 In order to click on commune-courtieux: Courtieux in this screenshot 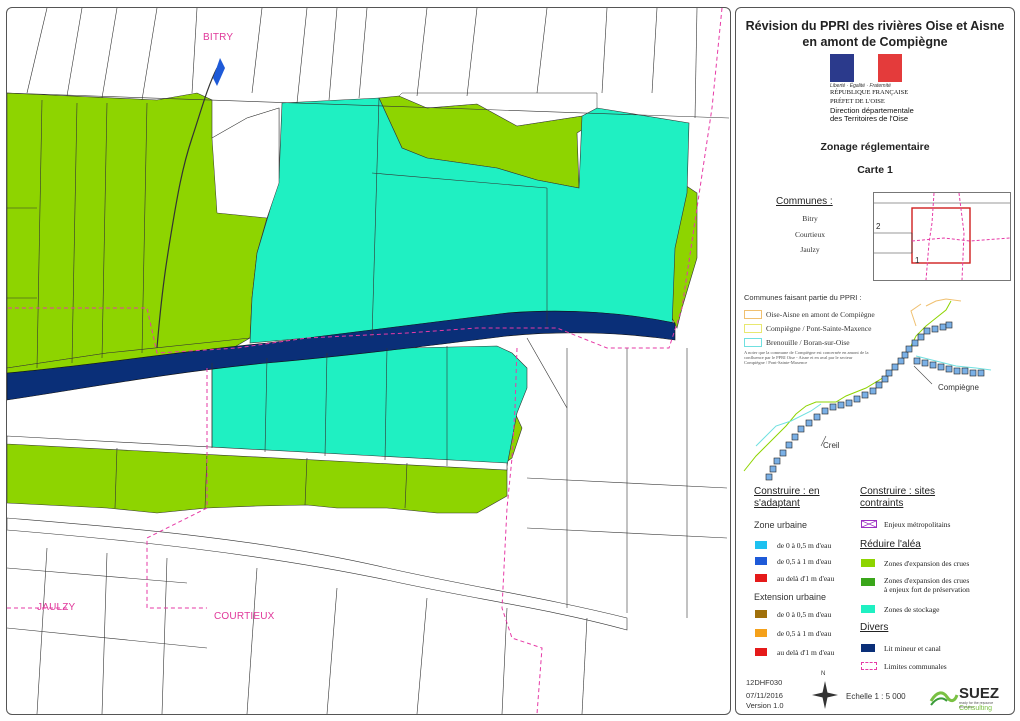, I will do `click(810, 234)`.